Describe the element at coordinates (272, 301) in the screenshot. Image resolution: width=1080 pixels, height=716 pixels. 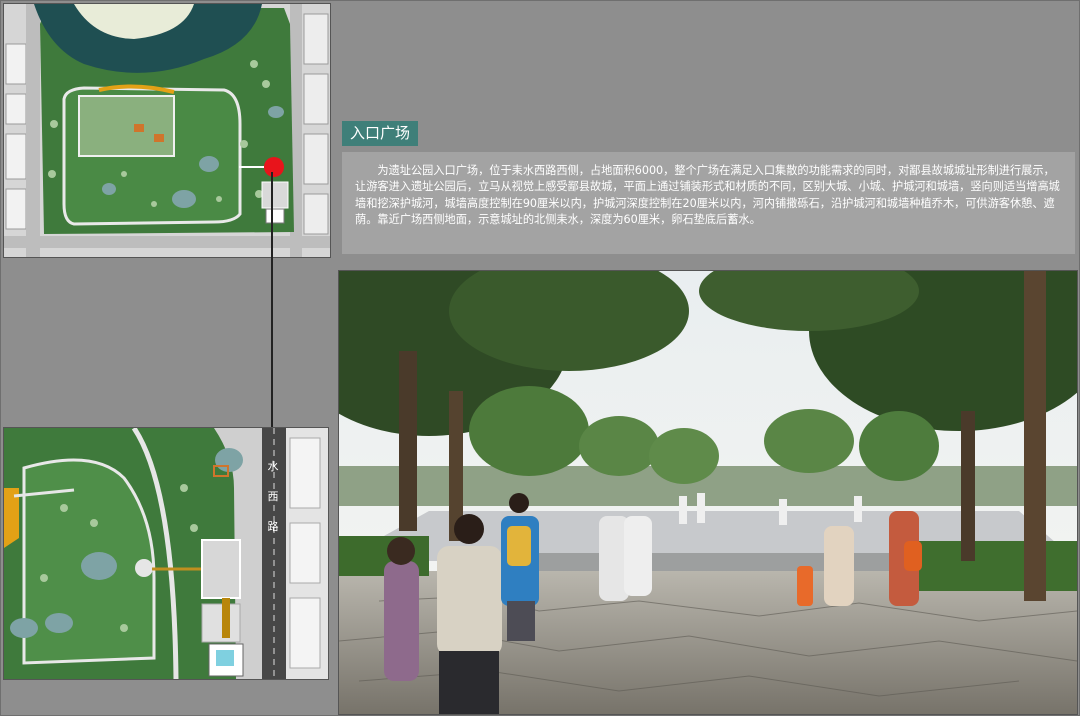
I see `plan-connector-line` at that location.